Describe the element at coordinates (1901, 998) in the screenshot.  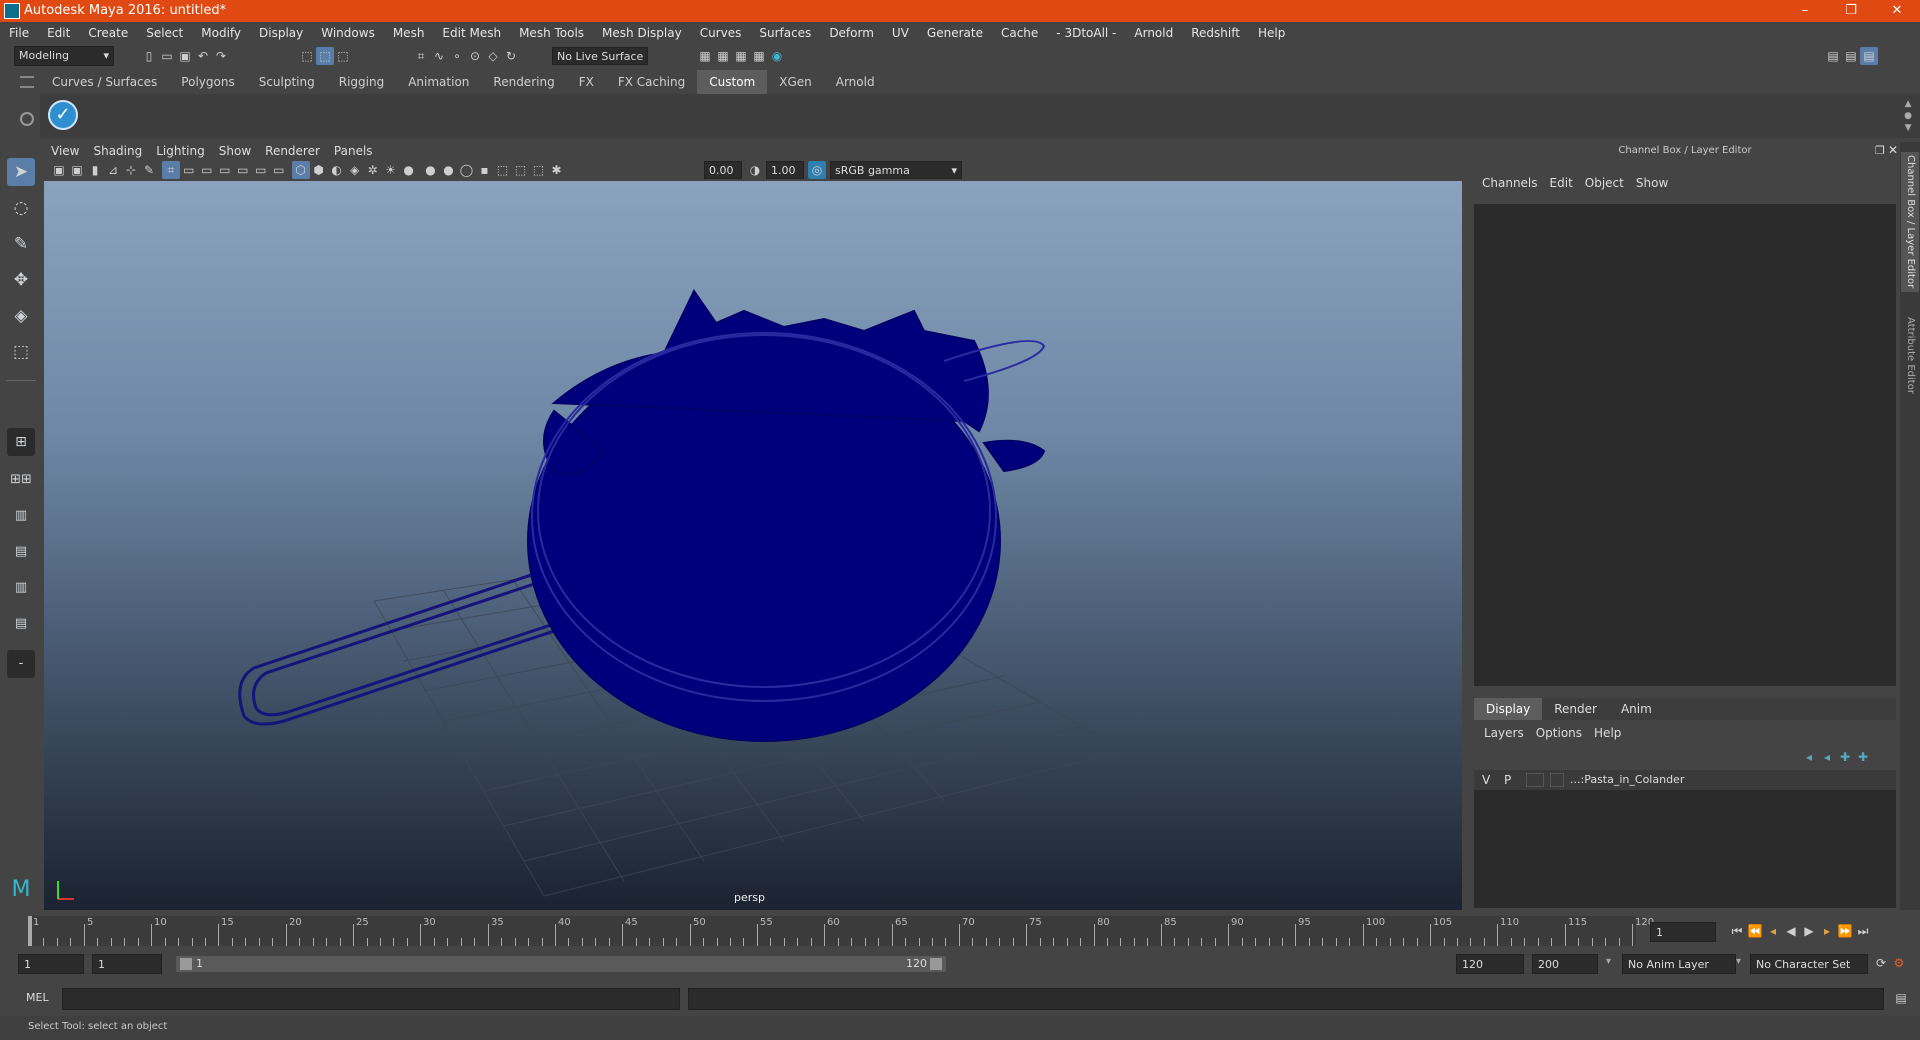
I see `script-editor-icon: ▤` at that location.